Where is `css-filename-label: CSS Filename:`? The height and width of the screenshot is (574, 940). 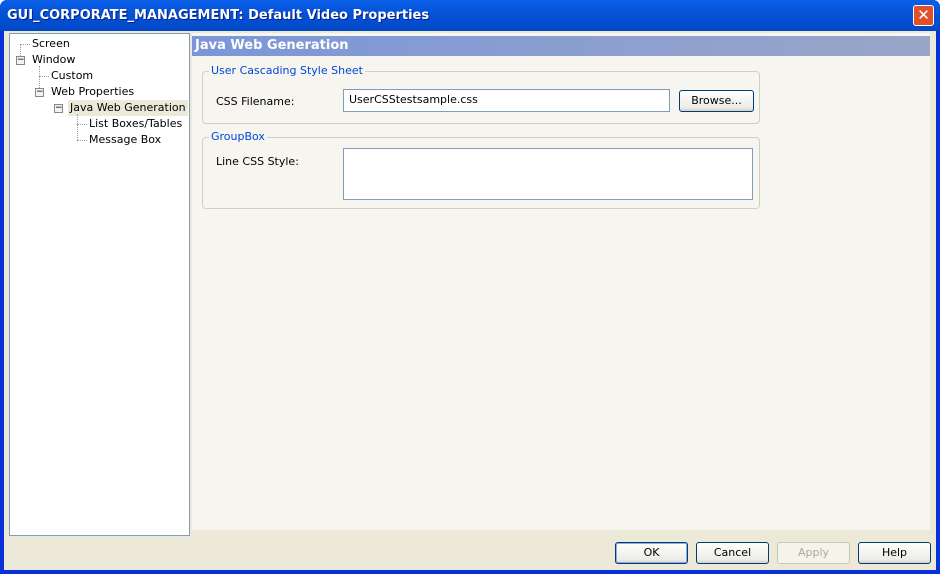
css-filename-label: CSS Filename: is located at coordinates (255, 101).